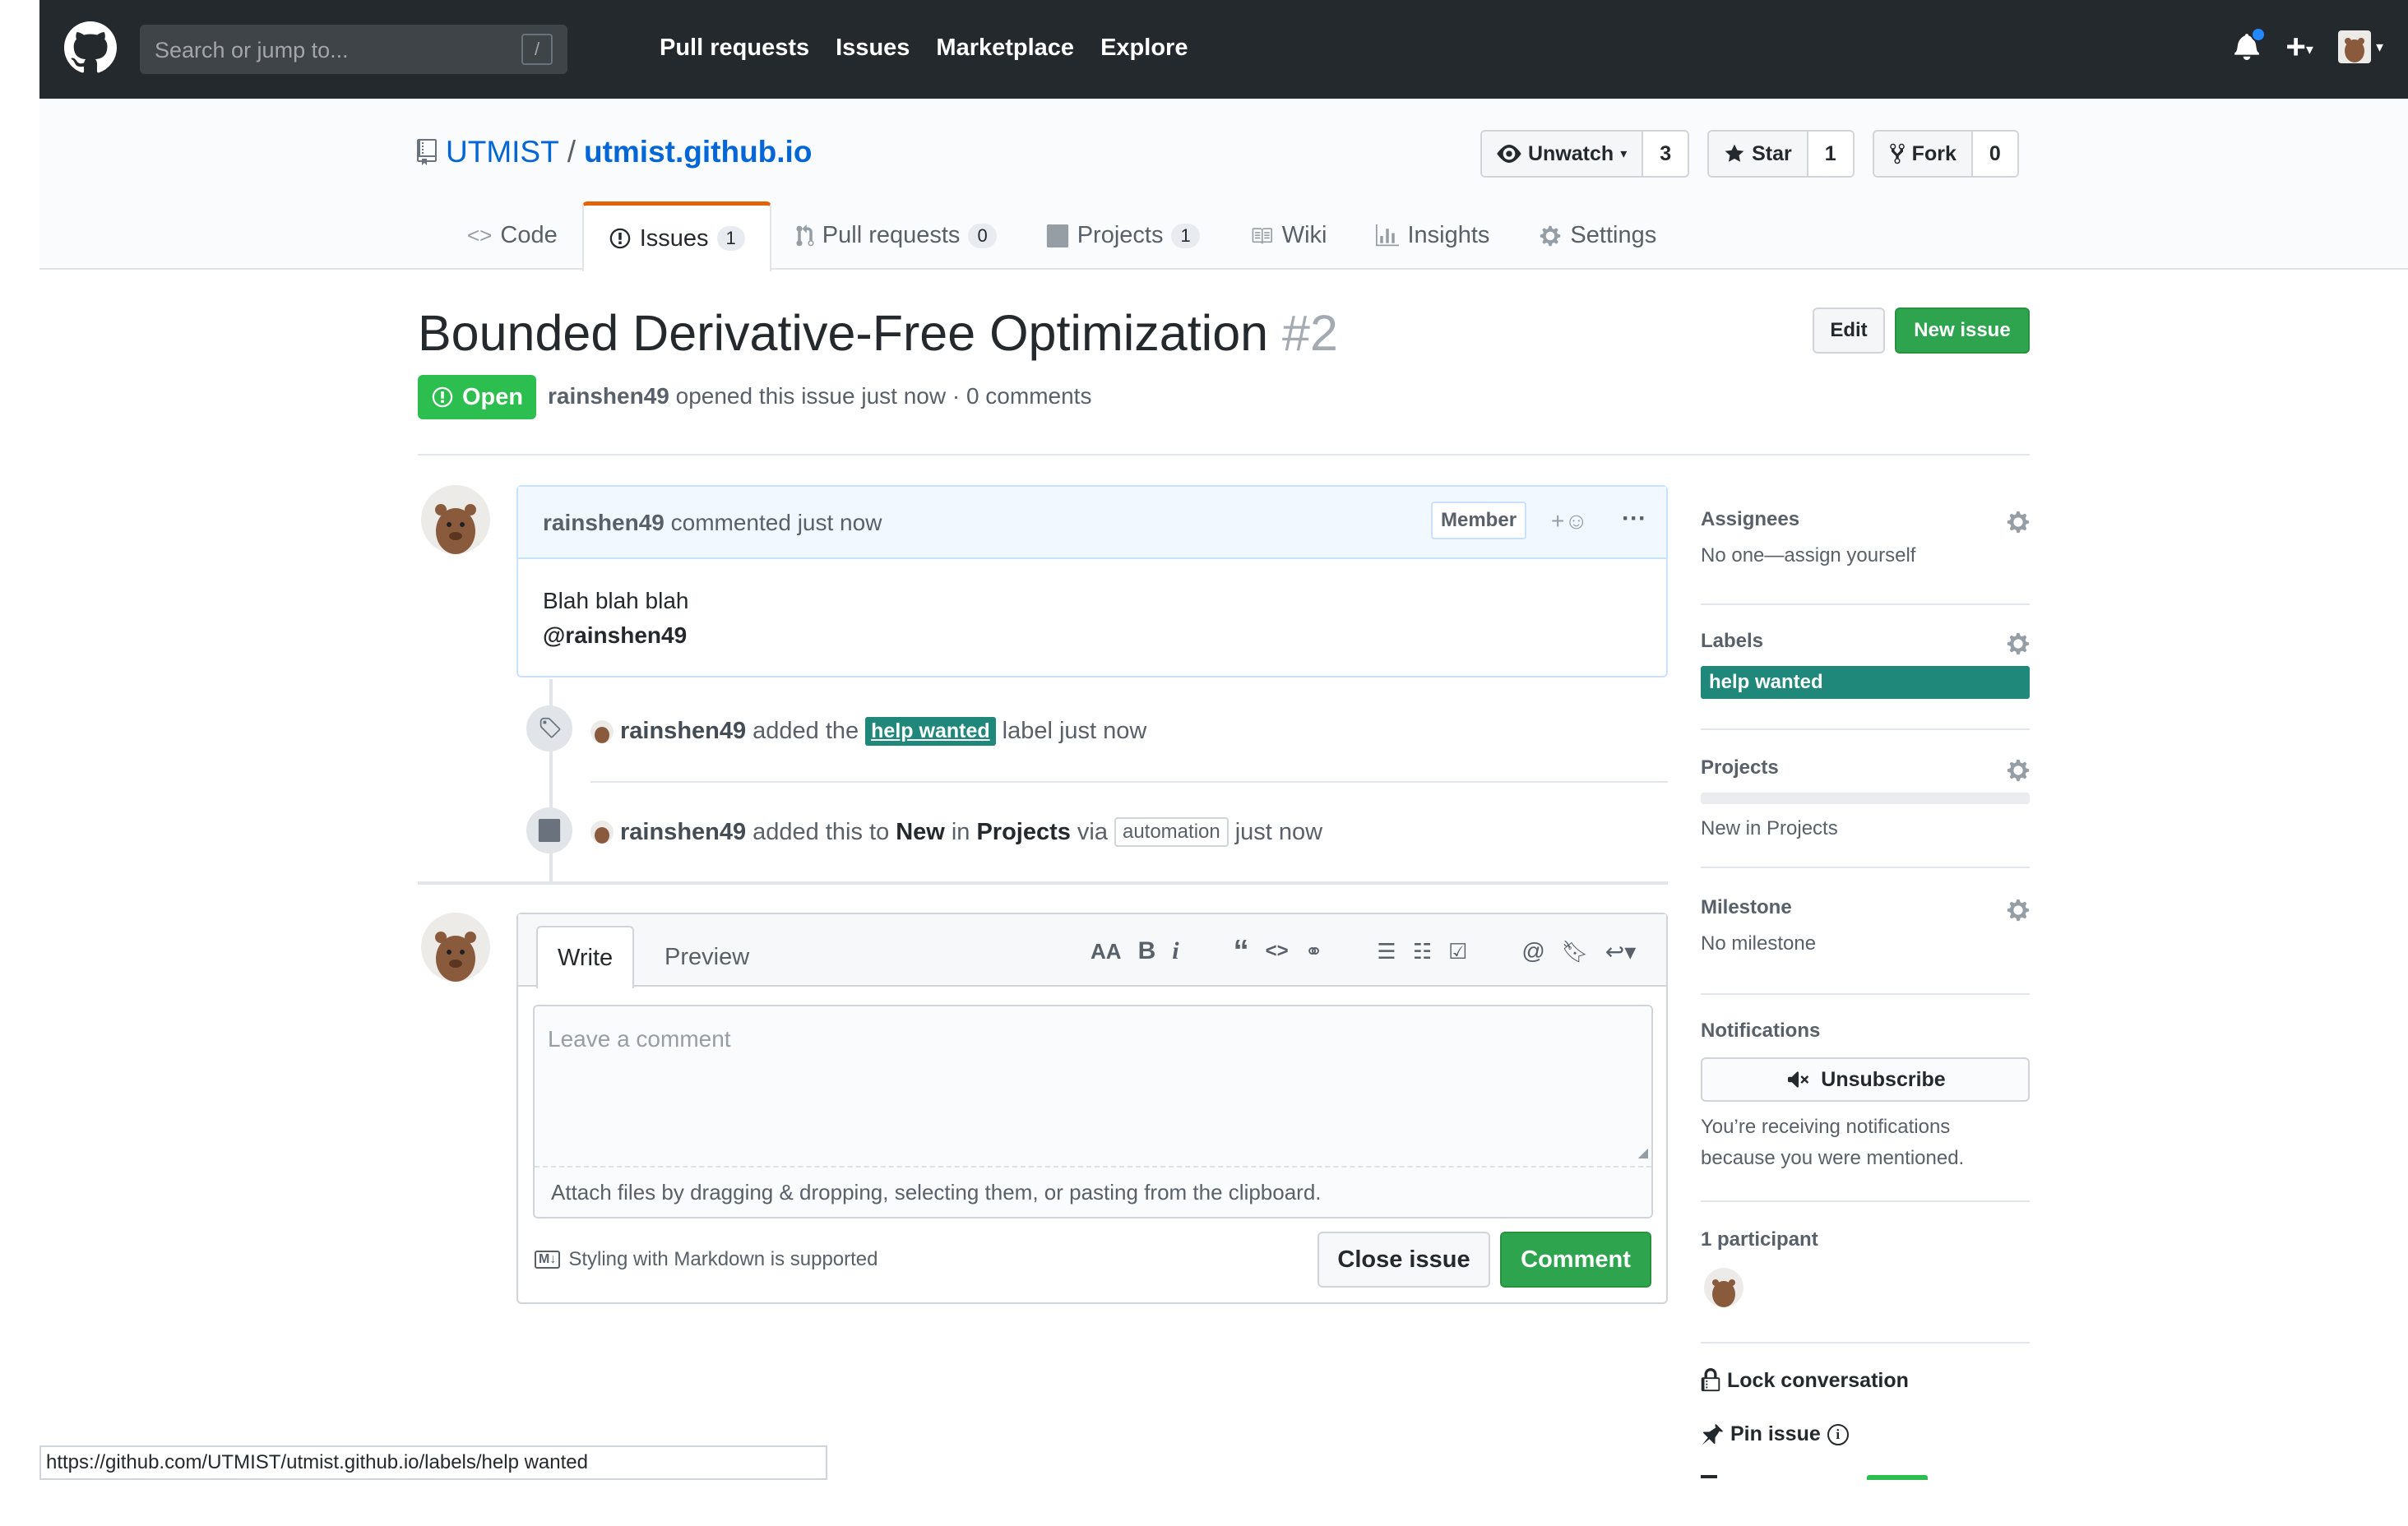 The image size is (2408, 1526). What do you see at coordinates (608, 396) in the screenshot?
I see `issue-author-link: rainshen49` at bounding box center [608, 396].